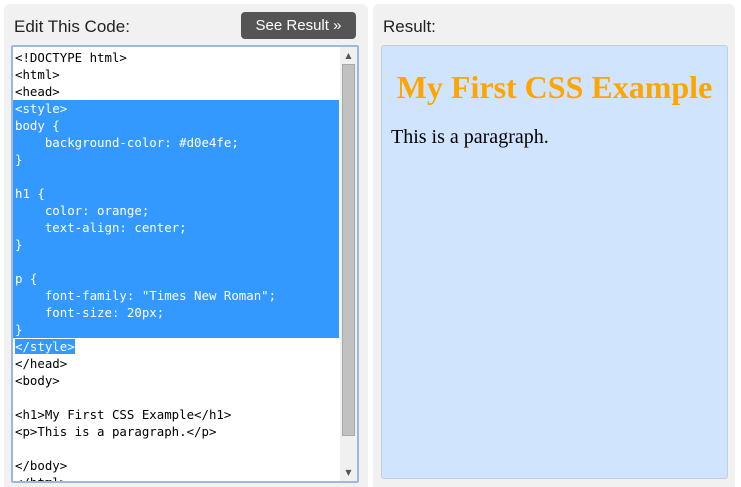 The image size is (741, 487). What do you see at coordinates (176, 477) in the screenshot?
I see `code-line: </html>` at bounding box center [176, 477].